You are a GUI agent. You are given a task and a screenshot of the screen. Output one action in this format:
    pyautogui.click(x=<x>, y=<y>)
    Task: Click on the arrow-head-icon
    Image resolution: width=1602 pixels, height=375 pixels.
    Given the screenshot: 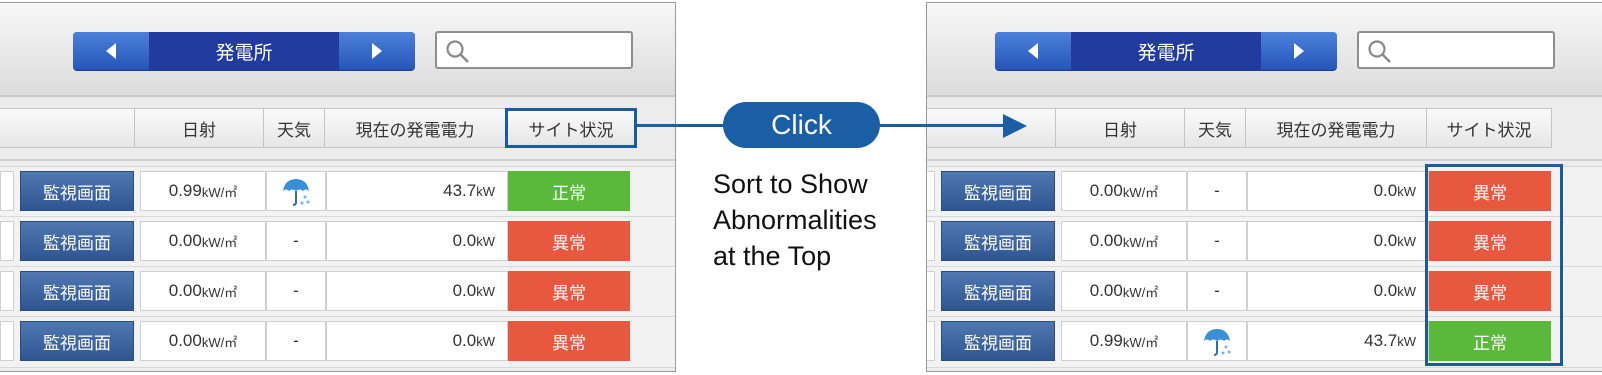 What is the action you would take?
    pyautogui.click(x=1015, y=126)
    